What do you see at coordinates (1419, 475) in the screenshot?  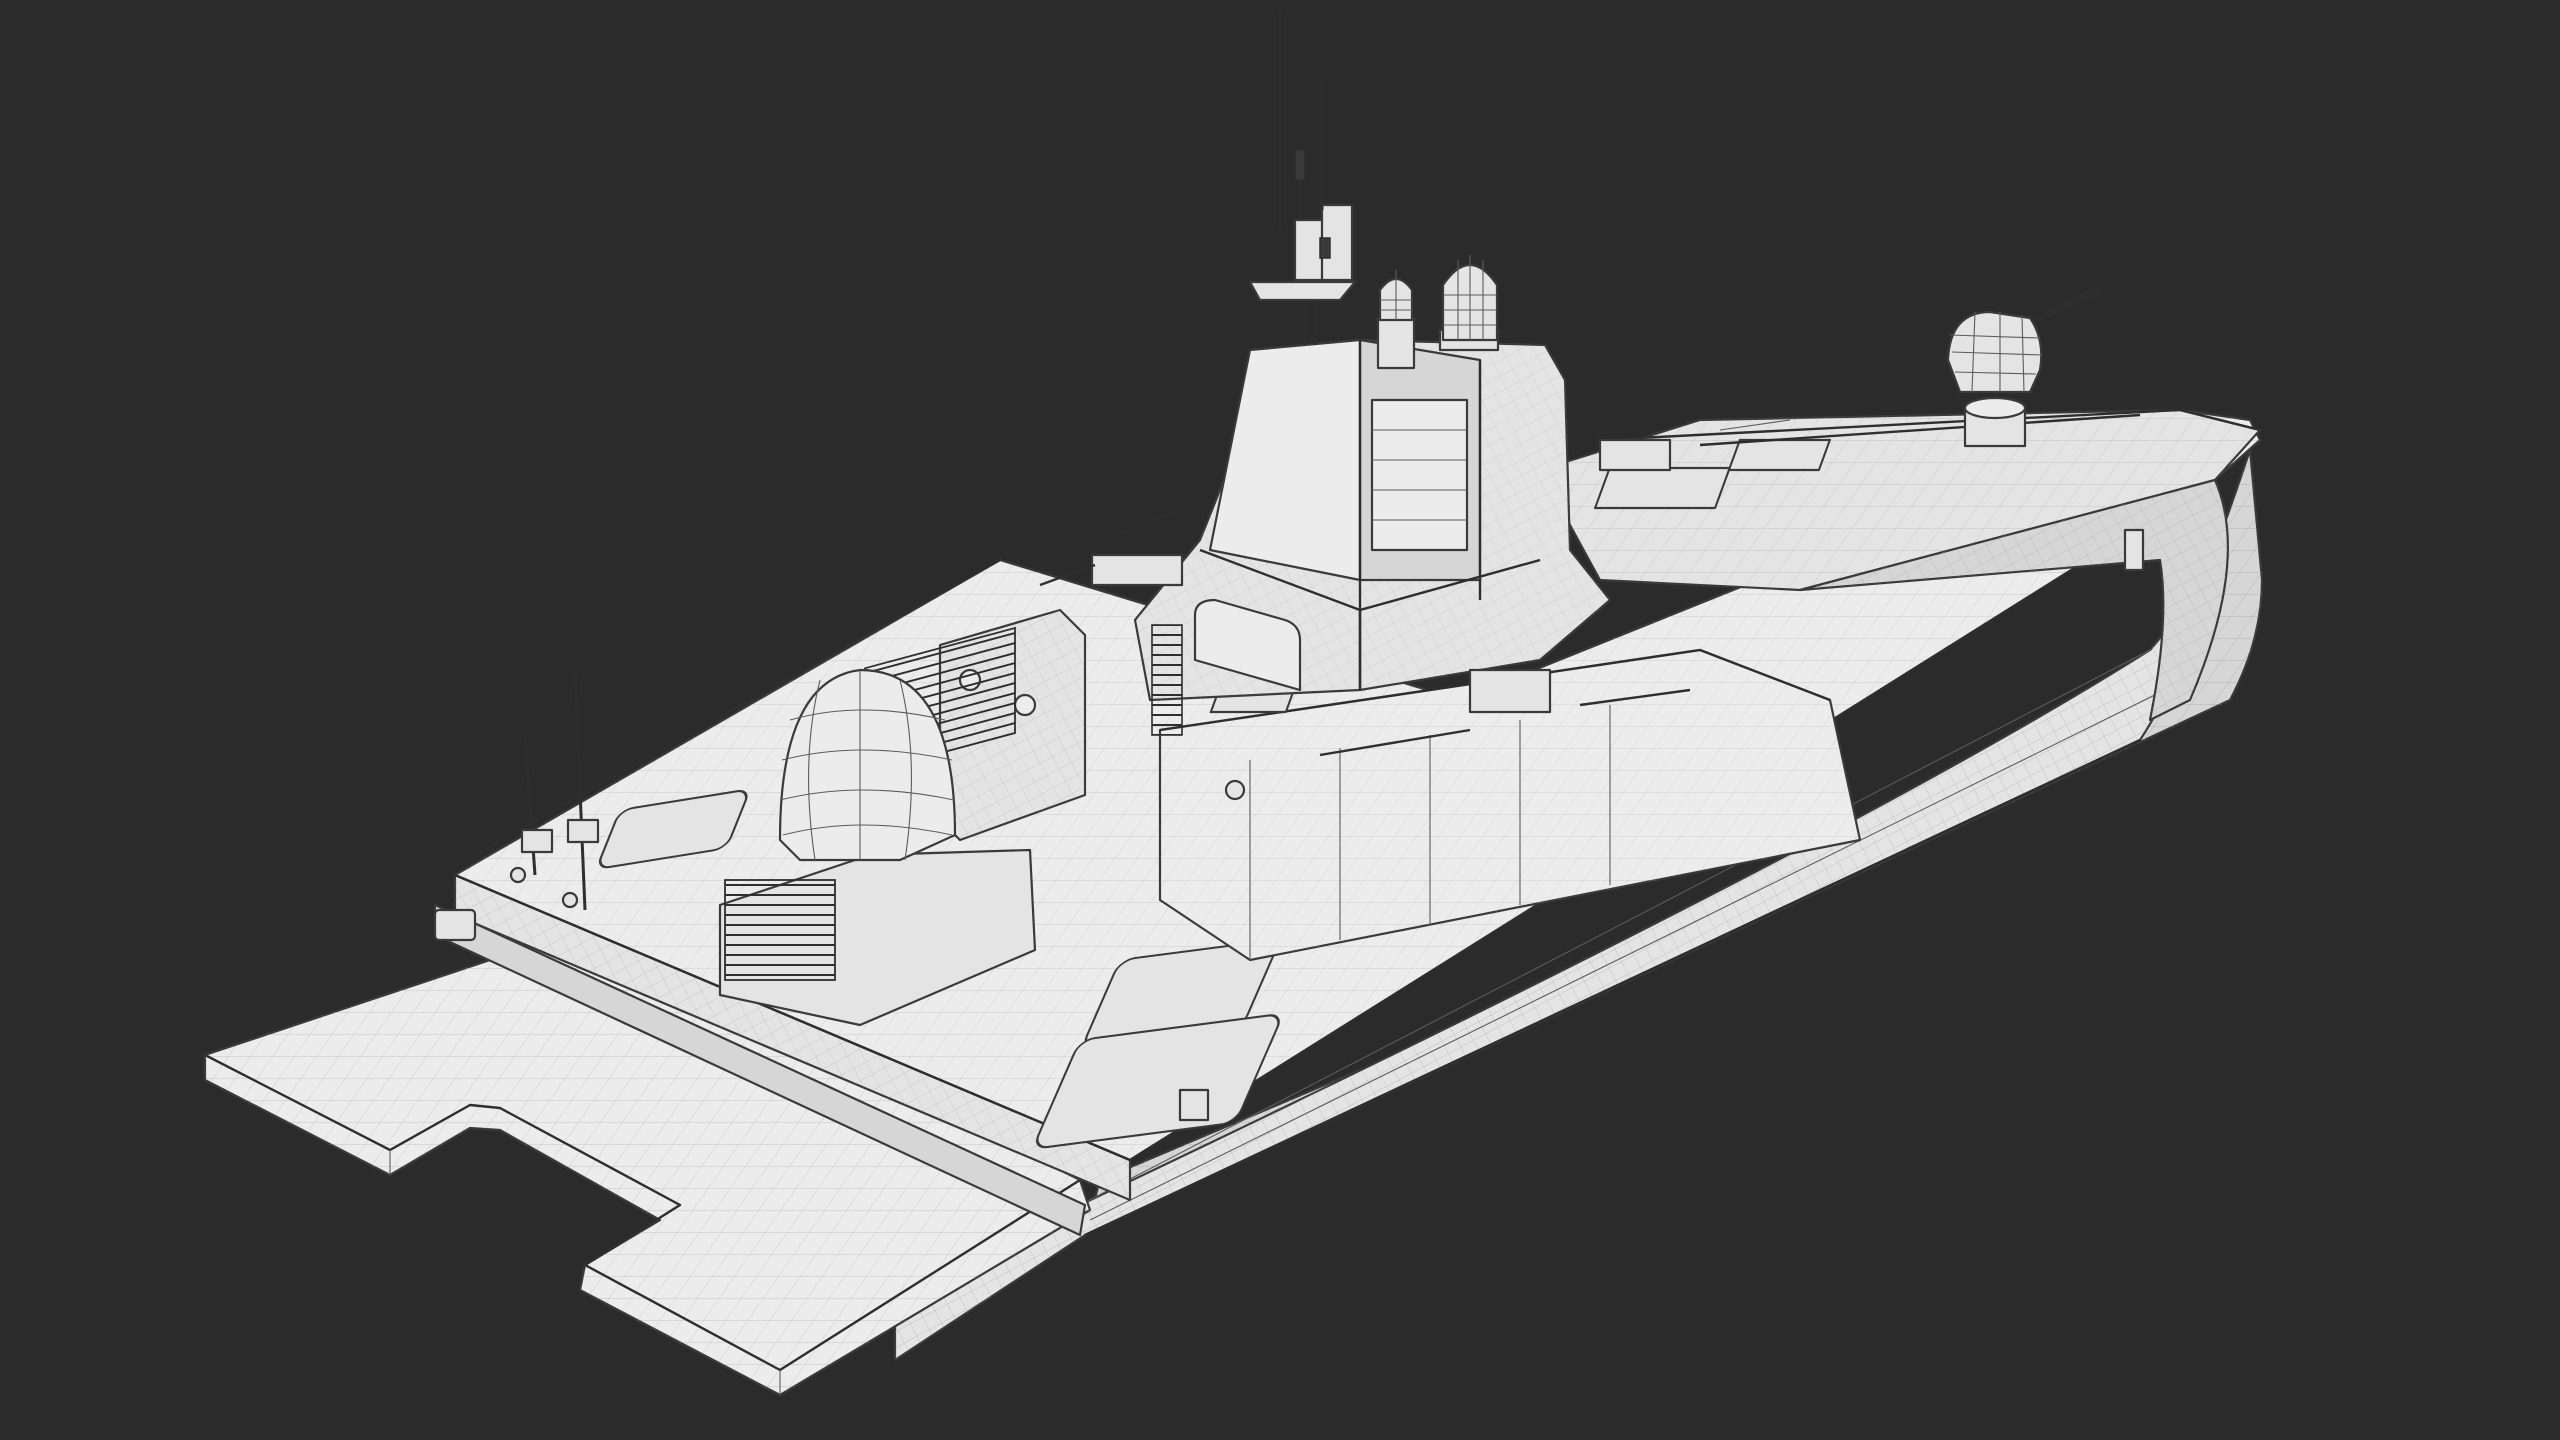 I see `bridge-window` at bounding box center [1419, 475].